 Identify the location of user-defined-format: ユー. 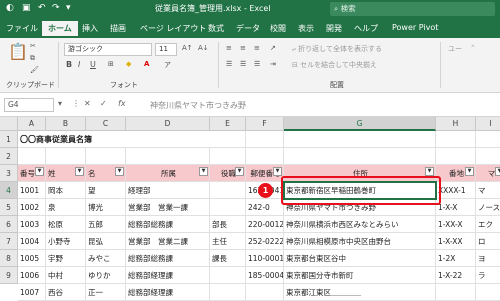
(455, 49).